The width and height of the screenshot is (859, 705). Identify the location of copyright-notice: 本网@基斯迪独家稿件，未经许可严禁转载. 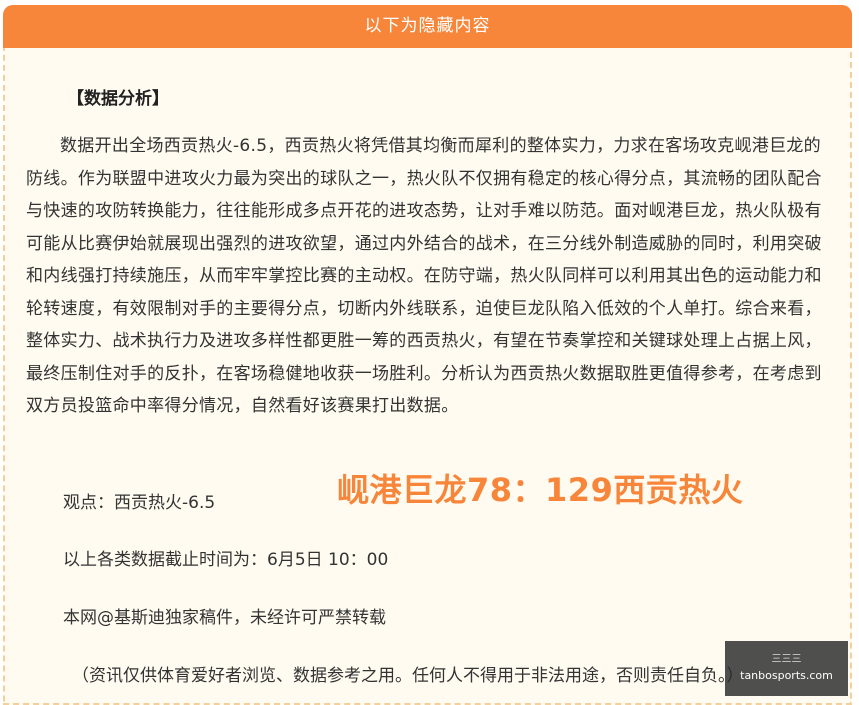
(224, 618).